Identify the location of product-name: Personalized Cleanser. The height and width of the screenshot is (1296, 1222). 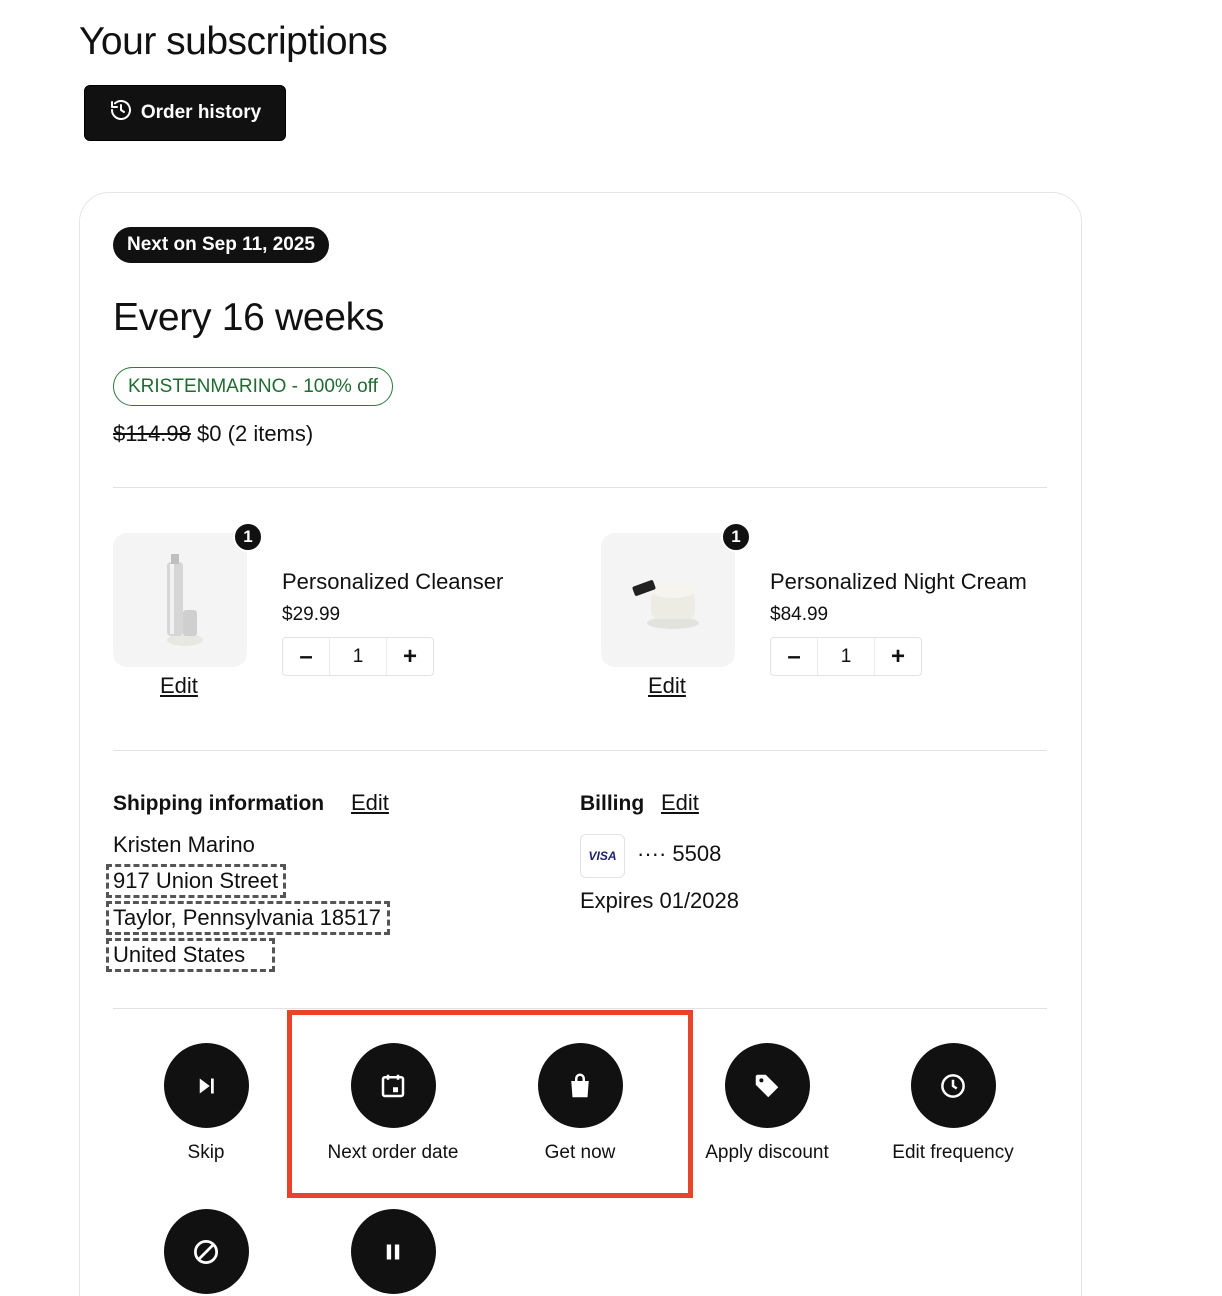
(393, 581).